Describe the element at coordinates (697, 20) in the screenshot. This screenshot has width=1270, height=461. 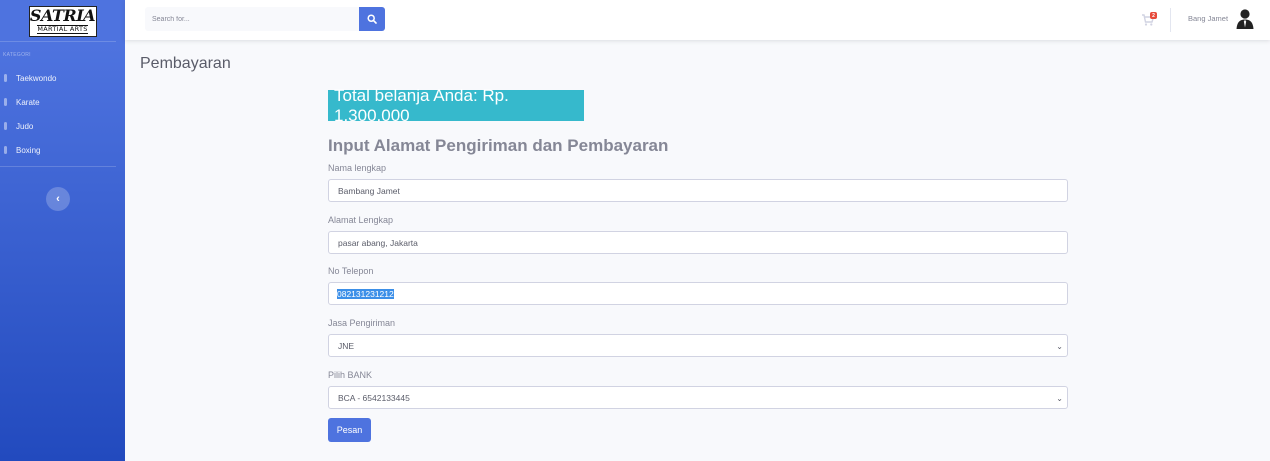
I see `topbar: 2 Bang Jamet` at that location.